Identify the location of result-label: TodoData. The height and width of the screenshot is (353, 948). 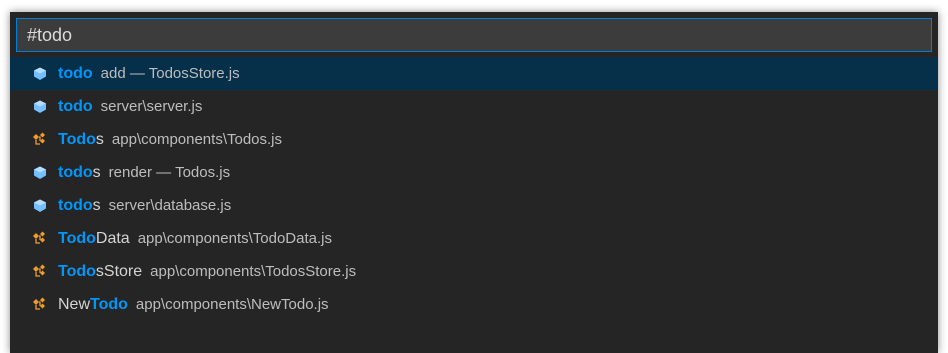
(94, 238).